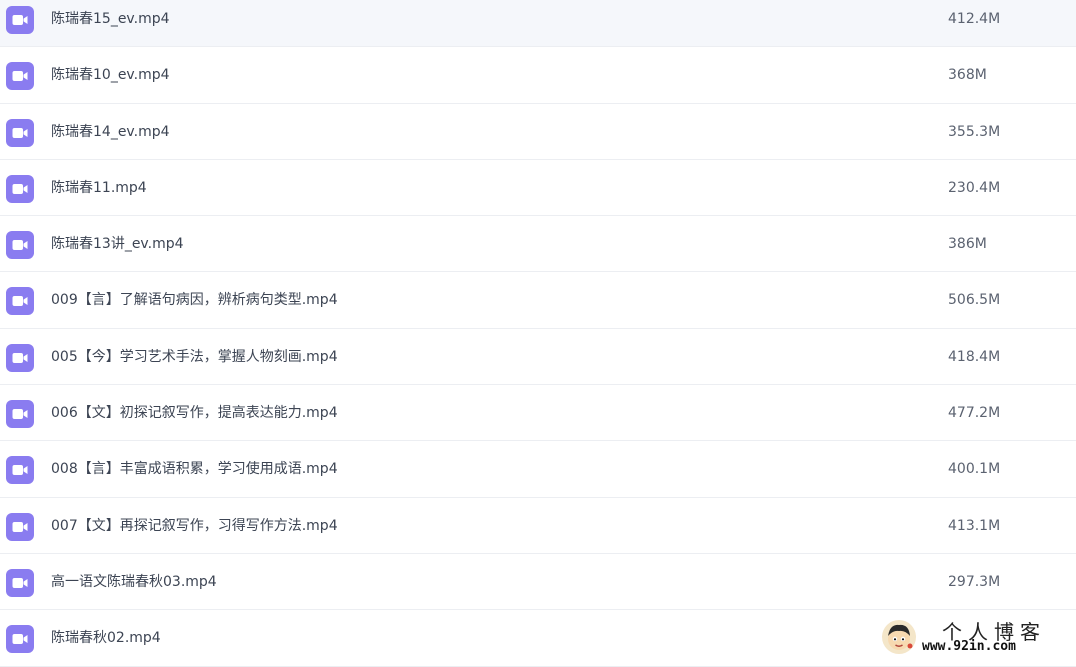 Image resolution: width=1076 pixels, height=667 pixels. What do you see at coordinates (110, 23) in the screenshot?
I see `file-name: 陈瑞春15_ev.mp4` at bounding box center [110, 23].